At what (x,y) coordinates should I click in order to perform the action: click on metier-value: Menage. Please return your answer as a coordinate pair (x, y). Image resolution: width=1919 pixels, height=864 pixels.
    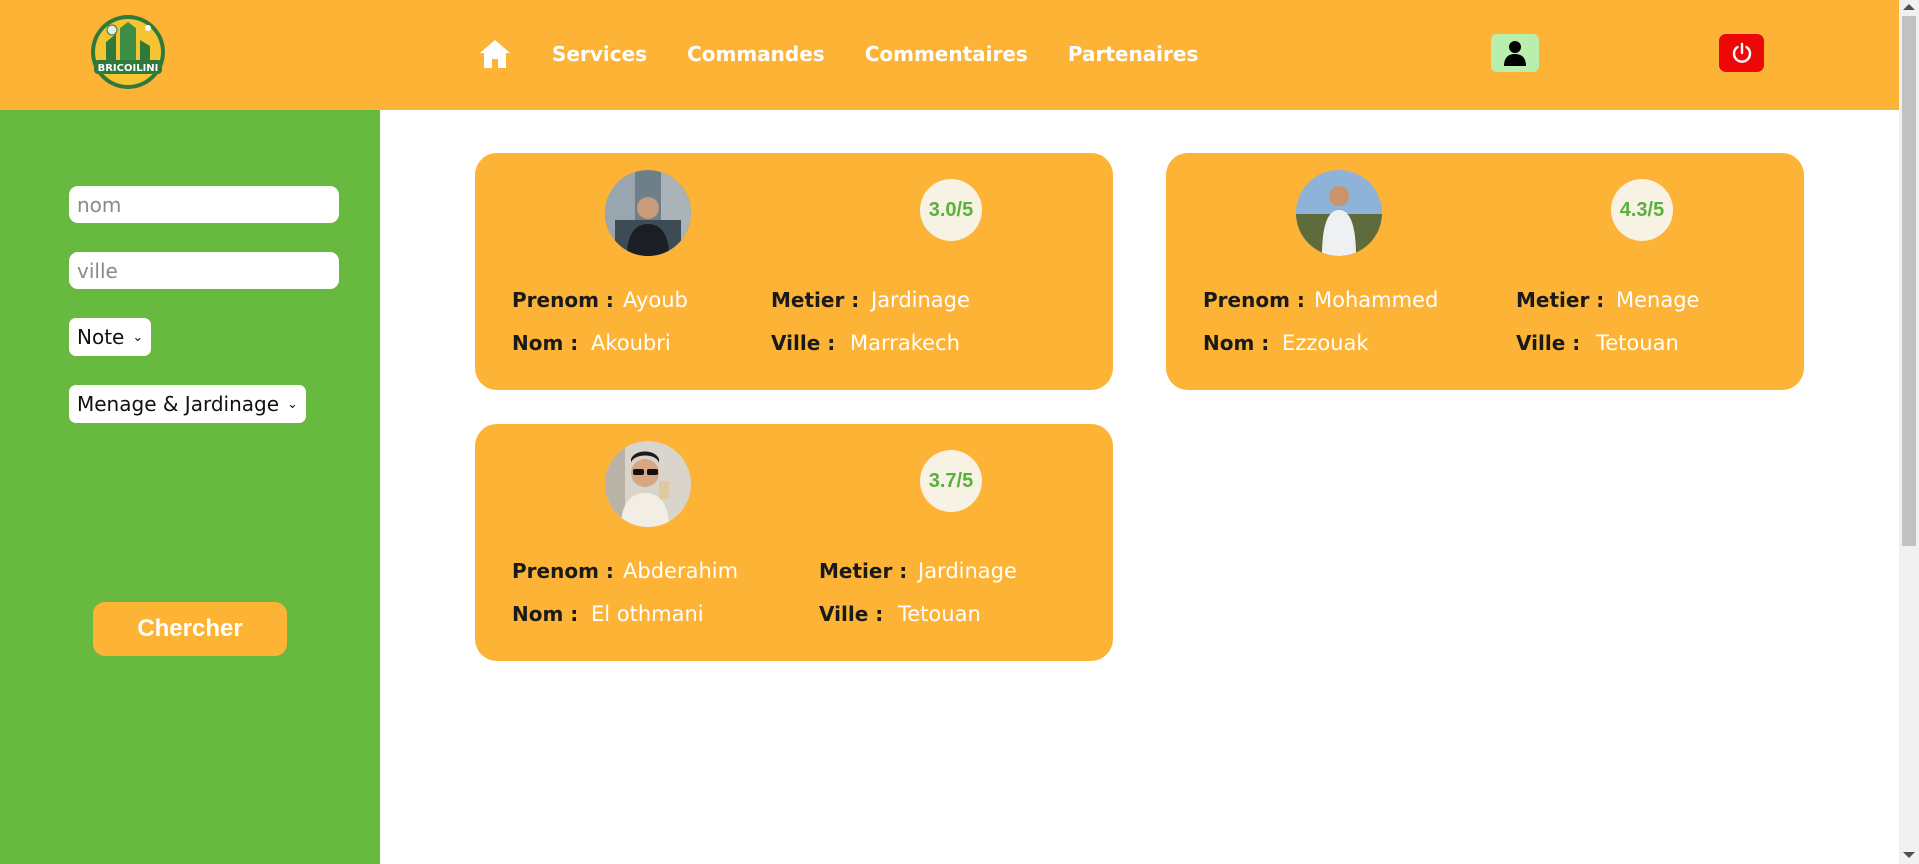
    Looking at the image, I should click on (1658, 300).